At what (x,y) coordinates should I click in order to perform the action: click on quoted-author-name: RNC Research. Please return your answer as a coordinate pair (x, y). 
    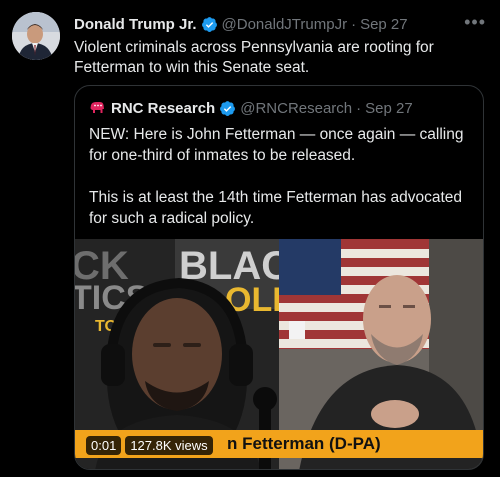
    Looking at the image, I should click on (163, 108).